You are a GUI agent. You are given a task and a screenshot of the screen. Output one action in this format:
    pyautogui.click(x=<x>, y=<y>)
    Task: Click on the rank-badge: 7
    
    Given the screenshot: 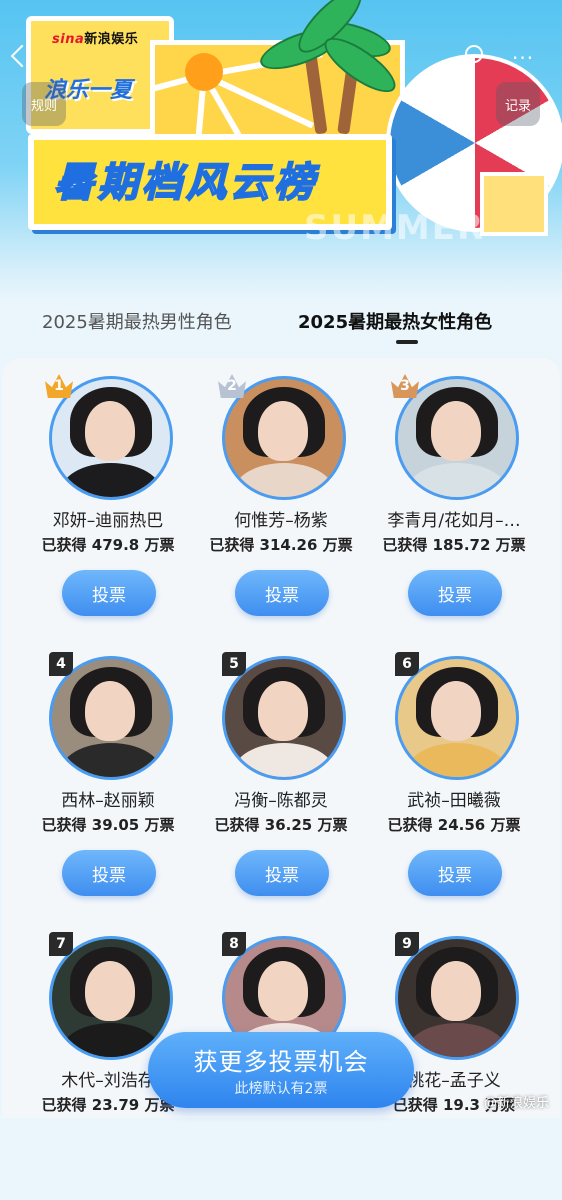 What is the action you would take?
    pyautogui.click(x=61, y=944)
    